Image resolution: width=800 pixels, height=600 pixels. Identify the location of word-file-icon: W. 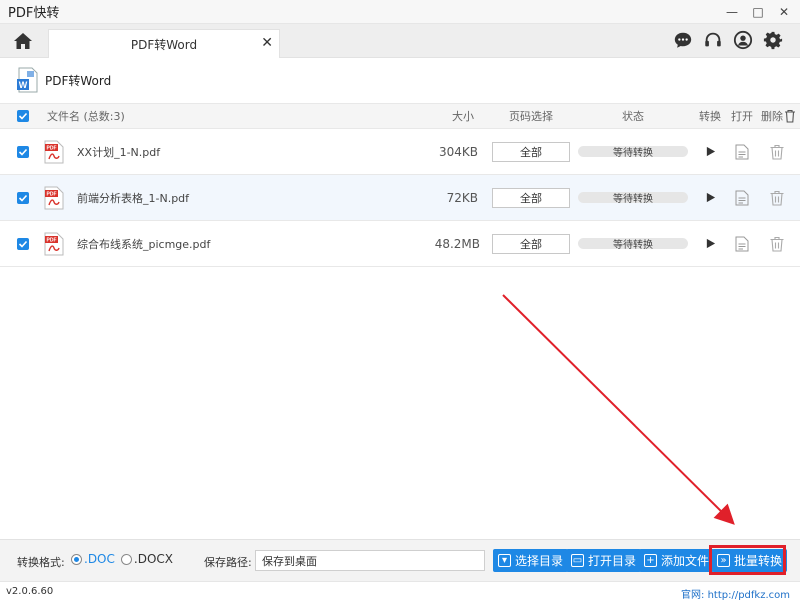
(28, 80).